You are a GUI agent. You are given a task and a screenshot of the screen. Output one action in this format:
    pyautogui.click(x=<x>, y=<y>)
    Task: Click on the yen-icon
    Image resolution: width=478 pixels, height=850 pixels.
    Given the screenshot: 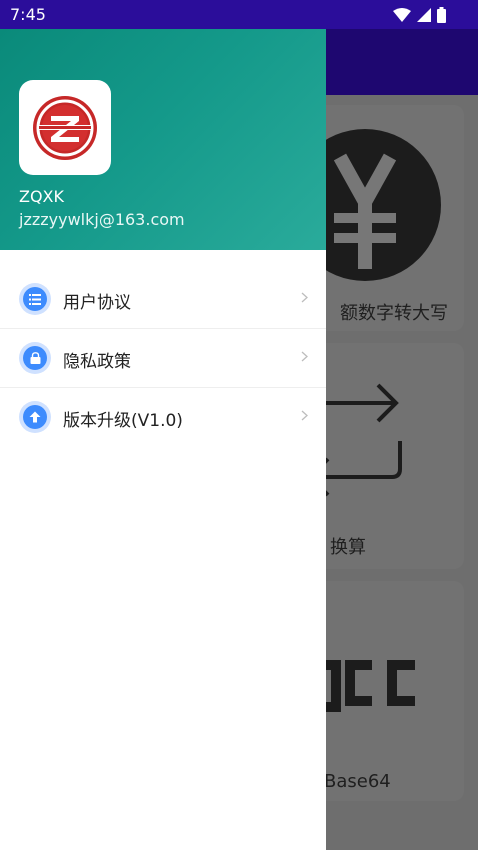 What is the action you would take?
    pyautogui.click(x=375, y=205)
    